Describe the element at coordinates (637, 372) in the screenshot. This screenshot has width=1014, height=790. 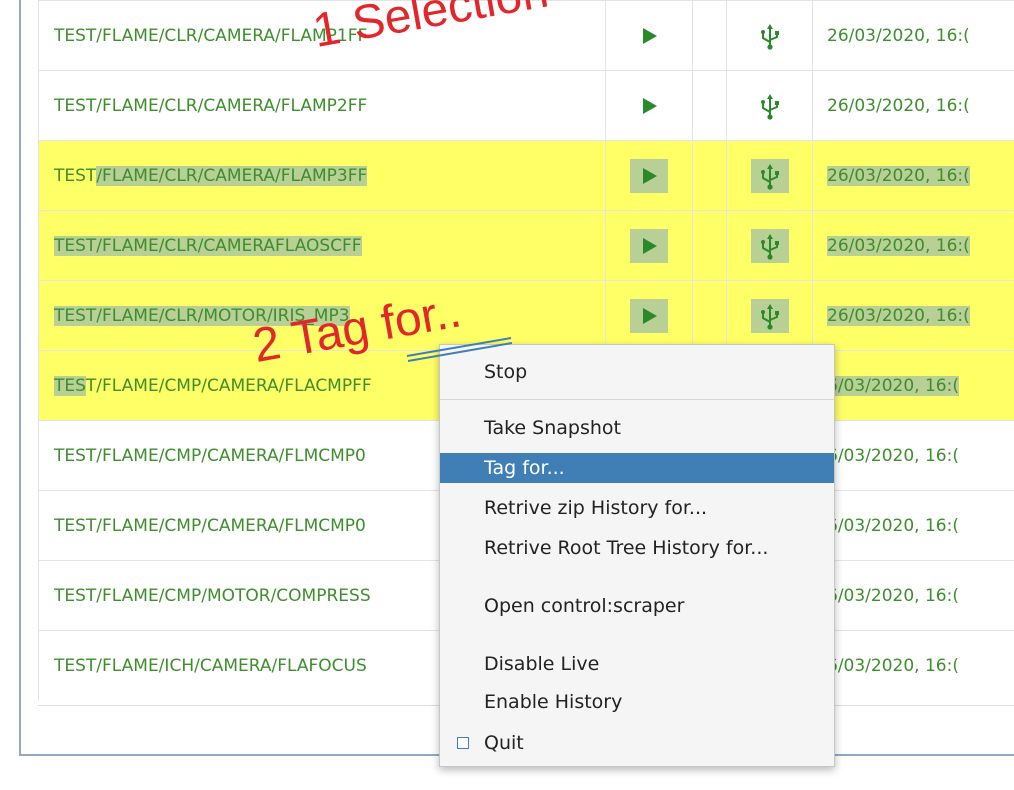
I see `menu-item-stop: Stop` at that location.